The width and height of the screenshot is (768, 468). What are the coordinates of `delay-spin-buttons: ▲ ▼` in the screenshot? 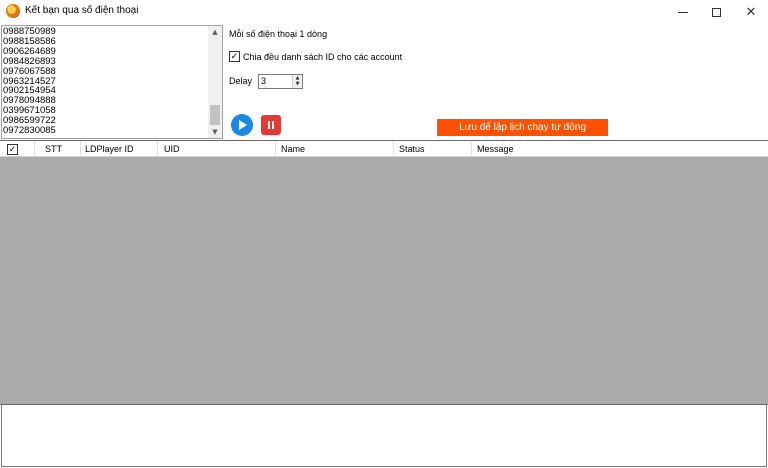 It's located at (297, 81).